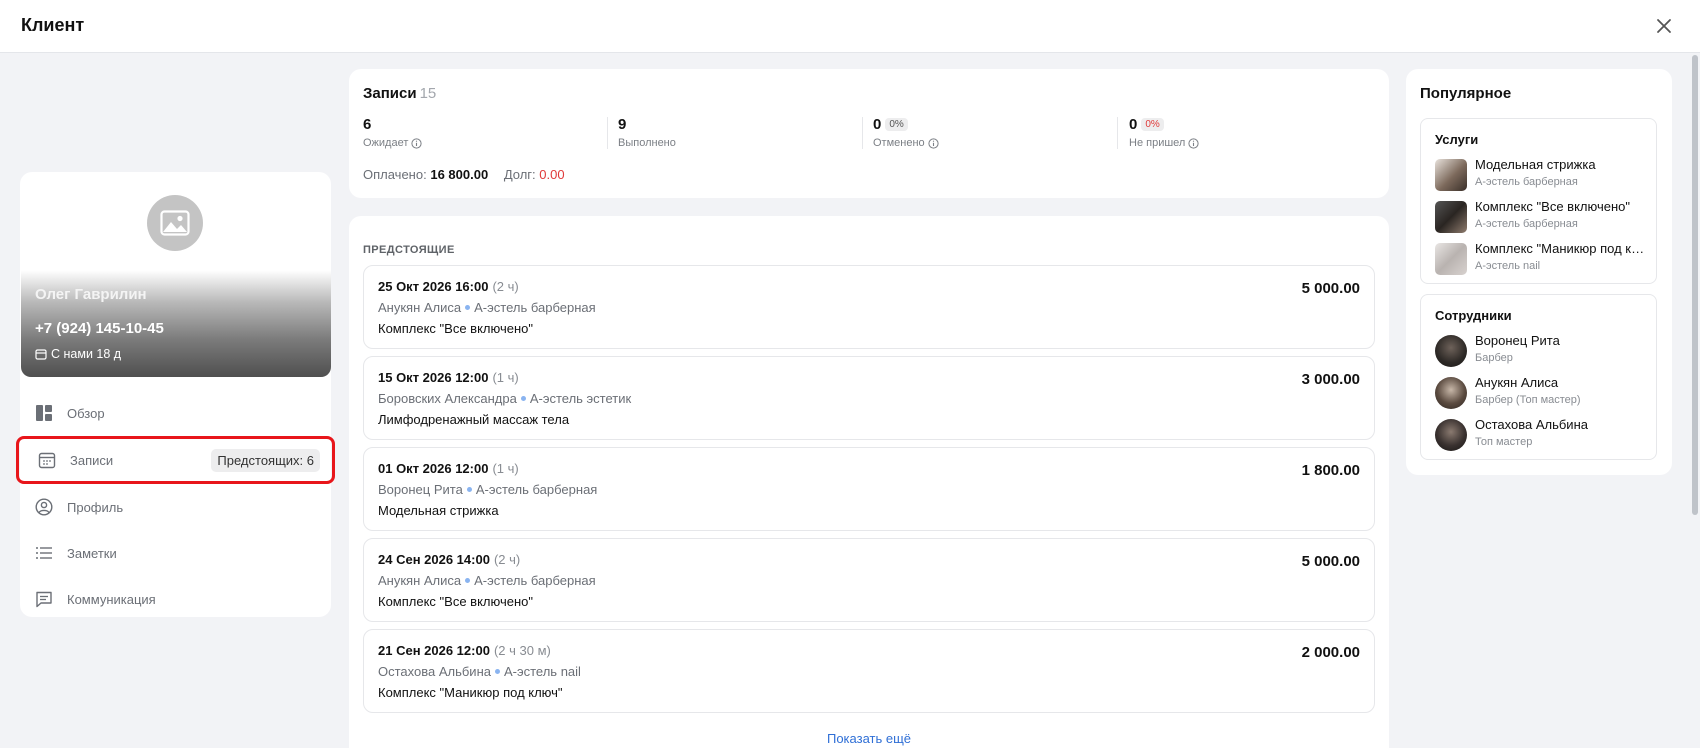 The image size is (1700, 748). What do you see at coordinates (899, 143) in the screenshot?
I see `stat-label: Отменено` at bounding box center [899, 143].